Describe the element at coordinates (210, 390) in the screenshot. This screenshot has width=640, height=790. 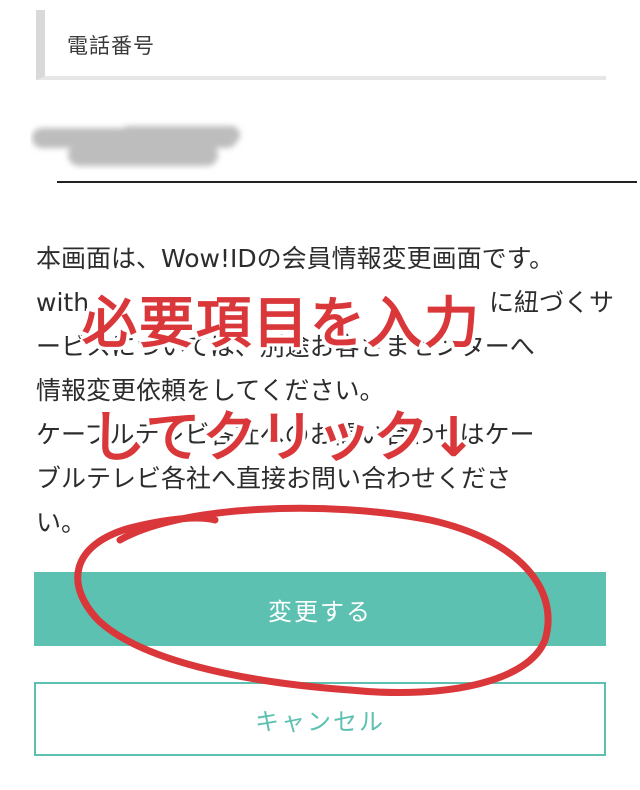
I see `notice-line: 情報変更依頼をしてください。` at that location.